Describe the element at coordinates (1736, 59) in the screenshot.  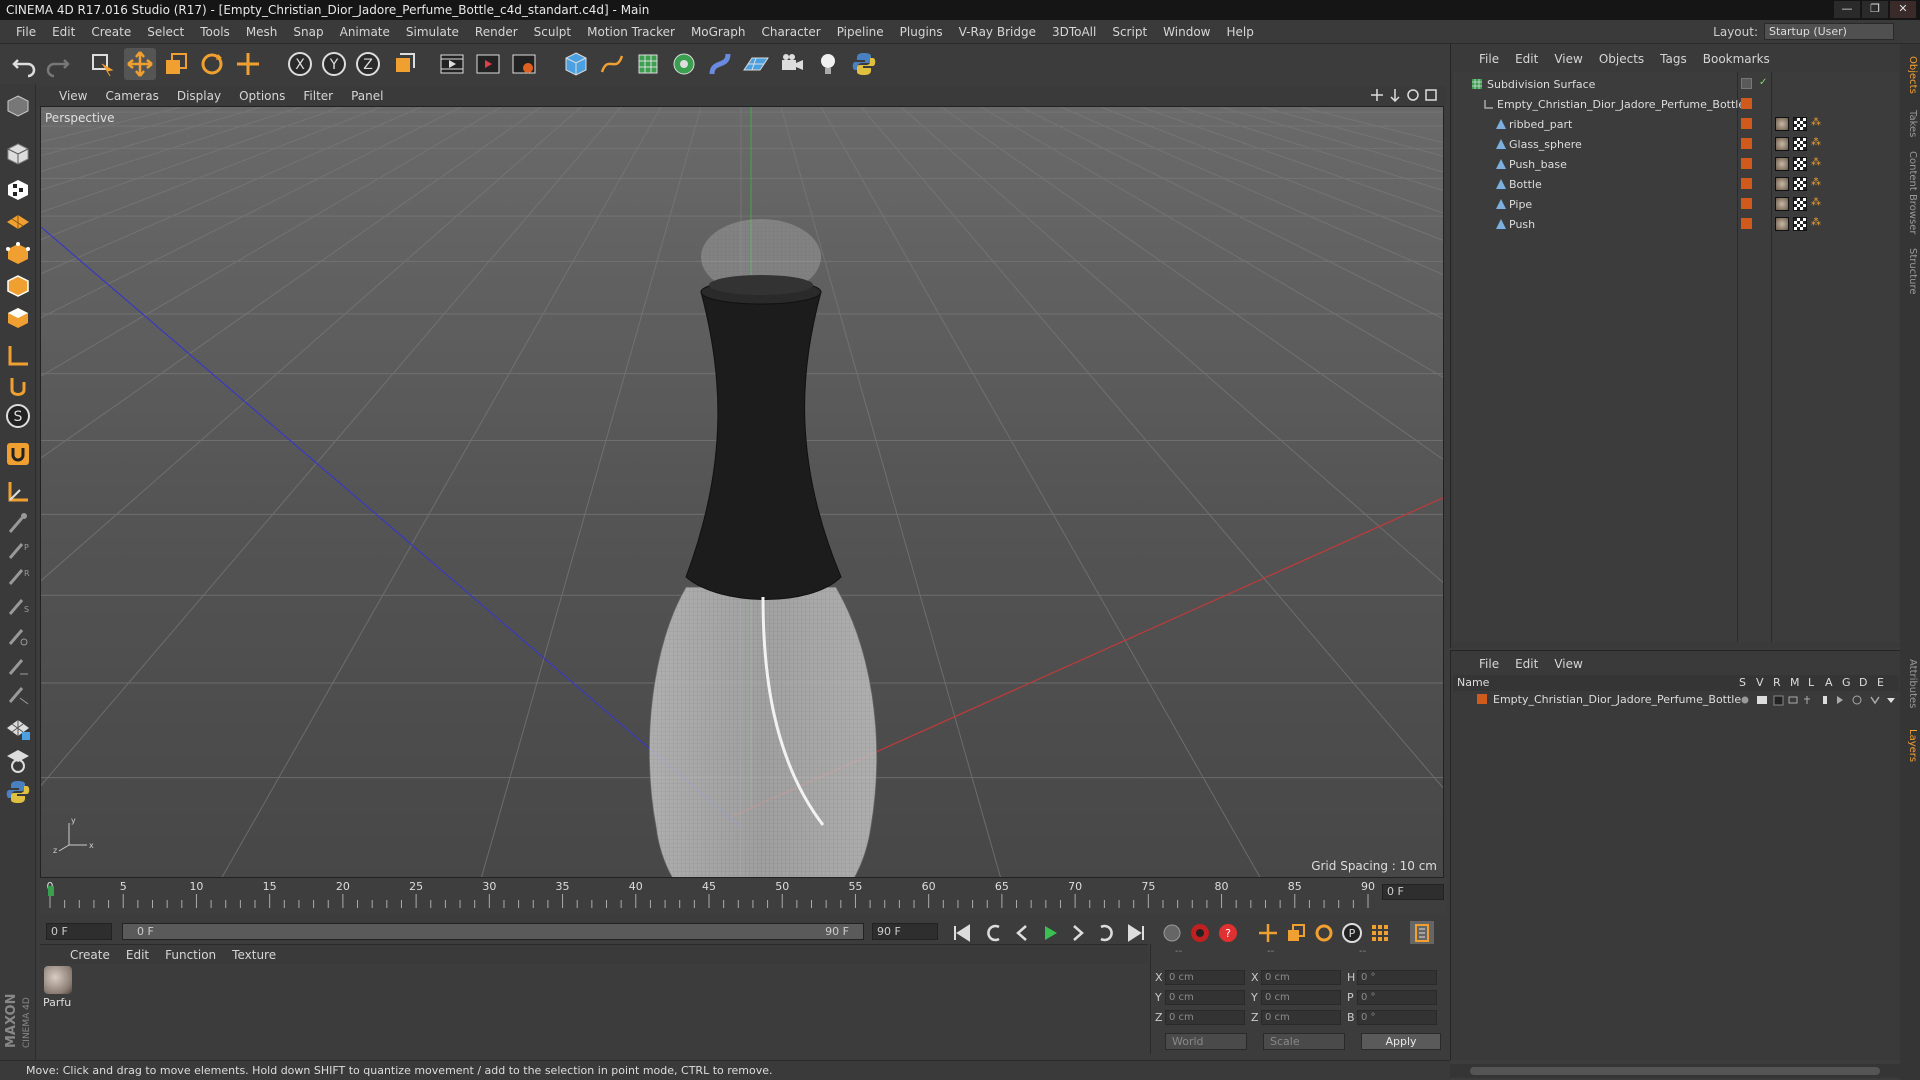
I see `object-menu-bookmarks: Bookmarks` at that location.